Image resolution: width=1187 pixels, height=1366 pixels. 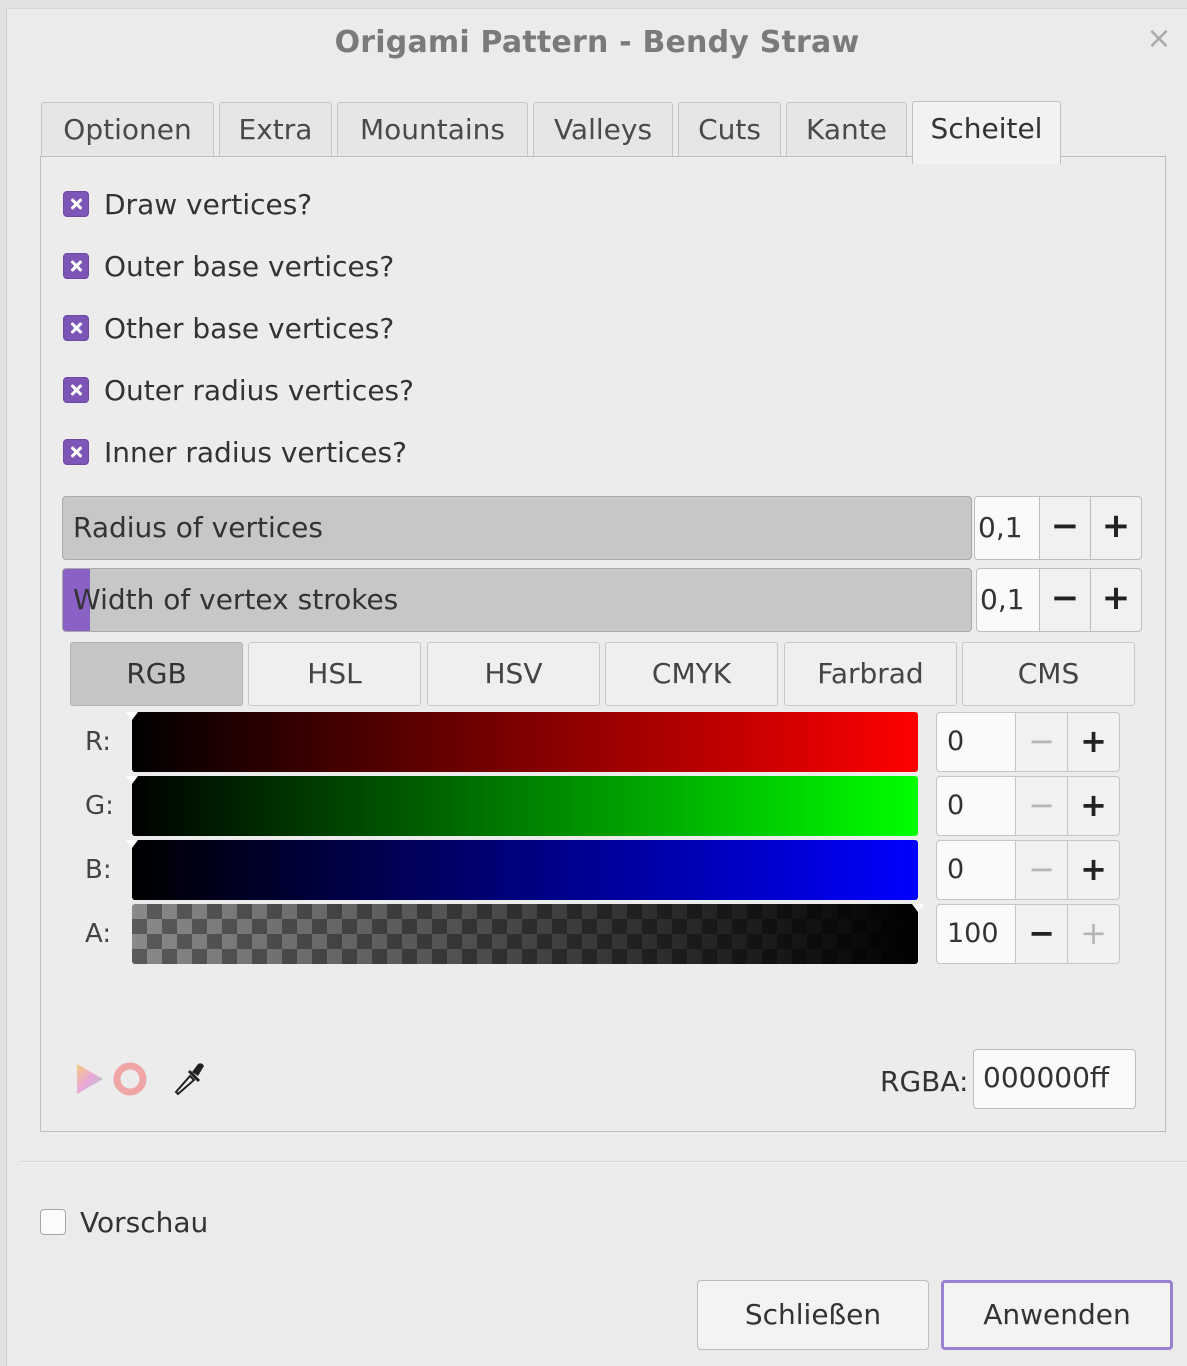 What do you see at coordinates (249, 266) in the screenshot?
I see `checkbox-label: Outer base vertices?` at bounding box center [249, 266].